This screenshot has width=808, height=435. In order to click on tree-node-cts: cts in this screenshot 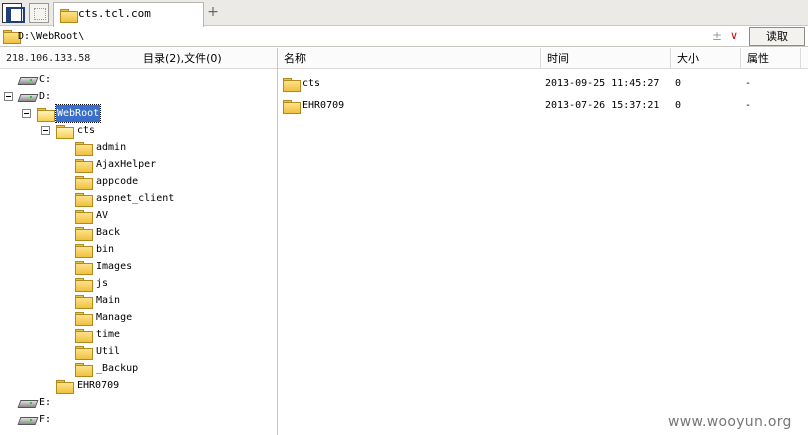, I will do `click(135, 130)`.